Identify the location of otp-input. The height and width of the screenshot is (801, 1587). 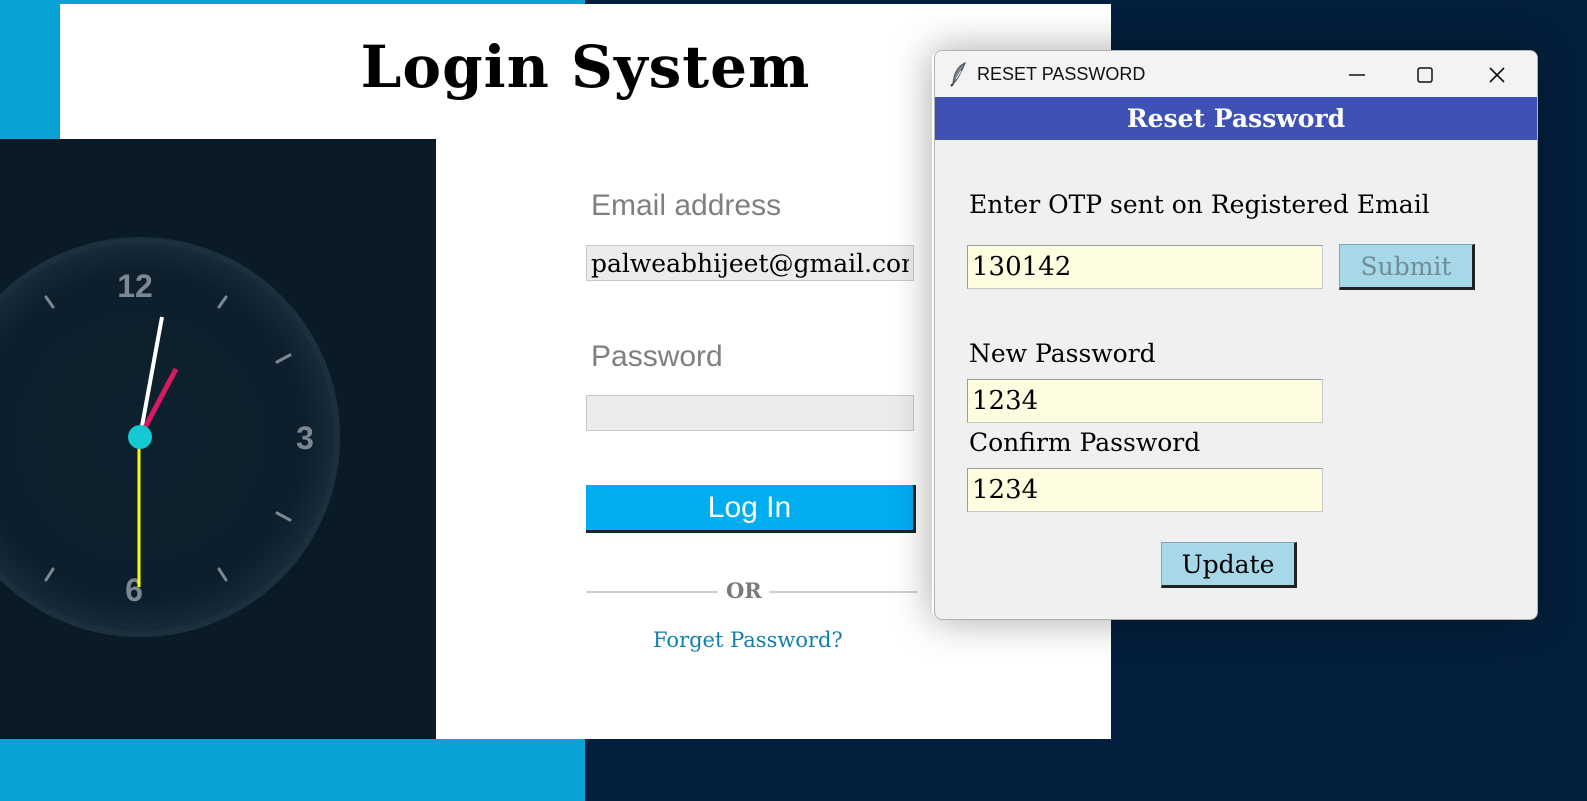
(1145, 267).